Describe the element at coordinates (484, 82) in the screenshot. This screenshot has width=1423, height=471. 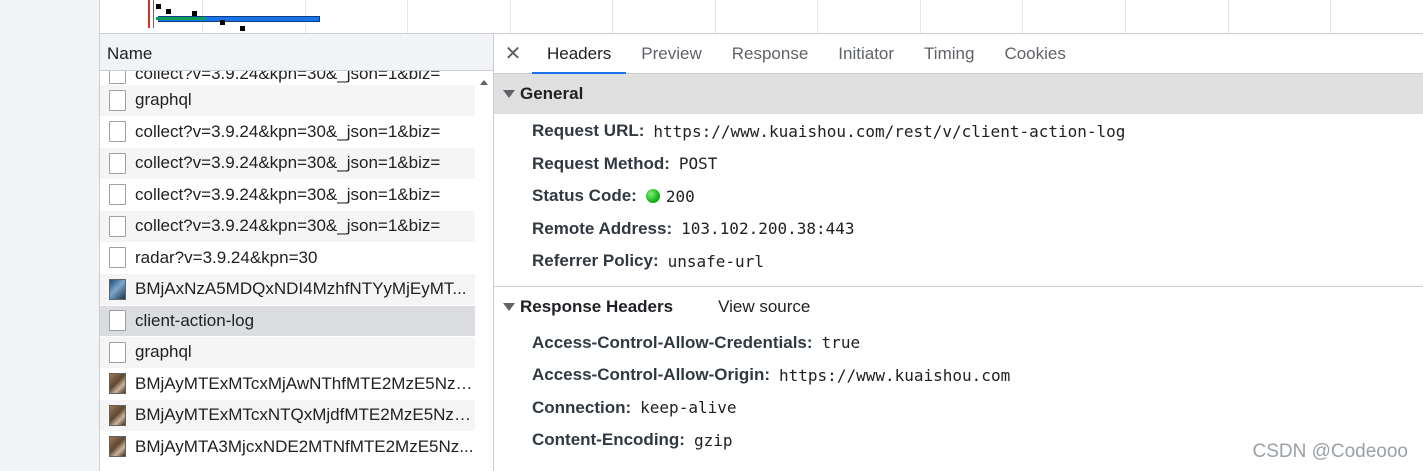
I see `scroll-up-arrow-icon` at that location.